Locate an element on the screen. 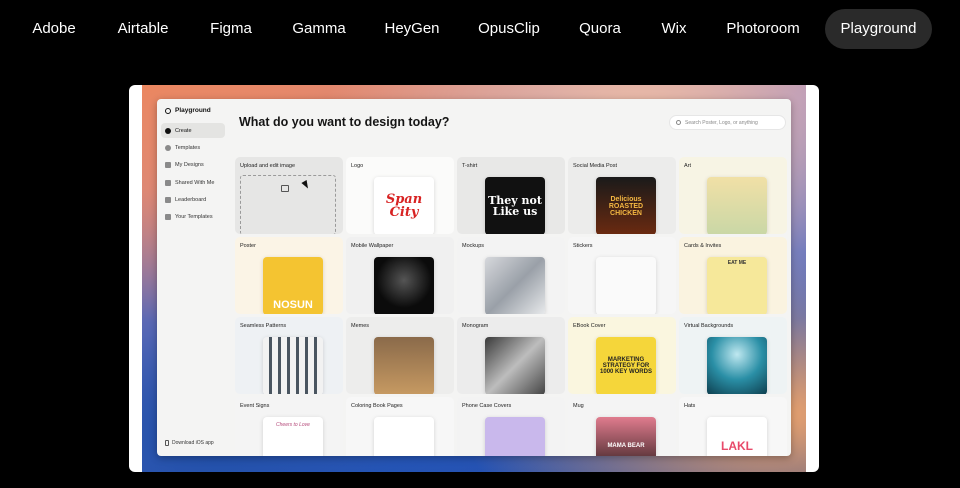  event-sign-thumbnail: Cheers to Love is located at coordinates (293, 436).